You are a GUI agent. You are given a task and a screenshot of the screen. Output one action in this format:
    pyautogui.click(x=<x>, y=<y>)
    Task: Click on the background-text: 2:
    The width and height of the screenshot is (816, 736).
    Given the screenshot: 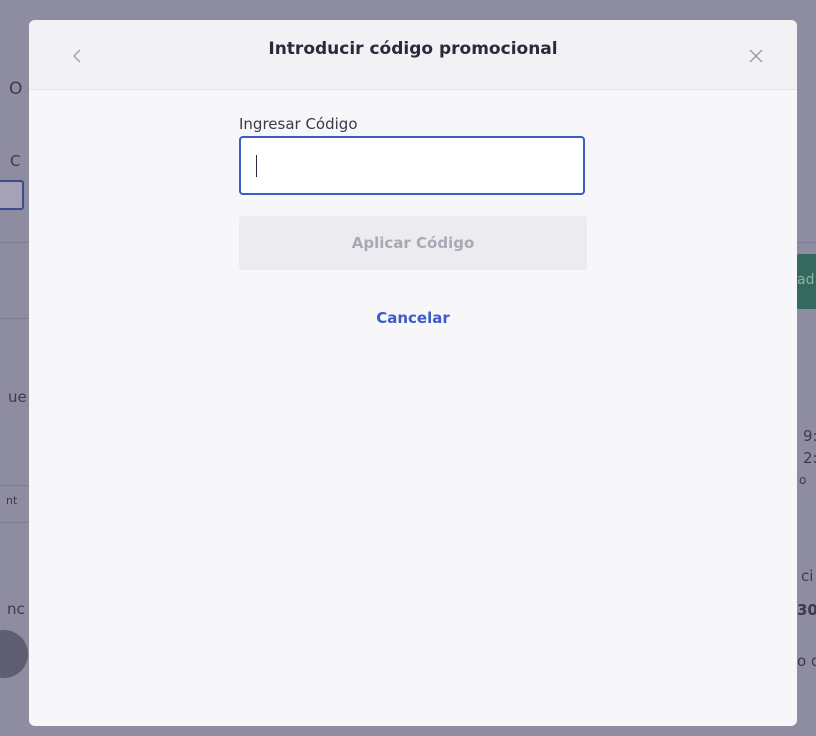 What is the action you would take?
    pyautogui.click(x=809, y=458)
    